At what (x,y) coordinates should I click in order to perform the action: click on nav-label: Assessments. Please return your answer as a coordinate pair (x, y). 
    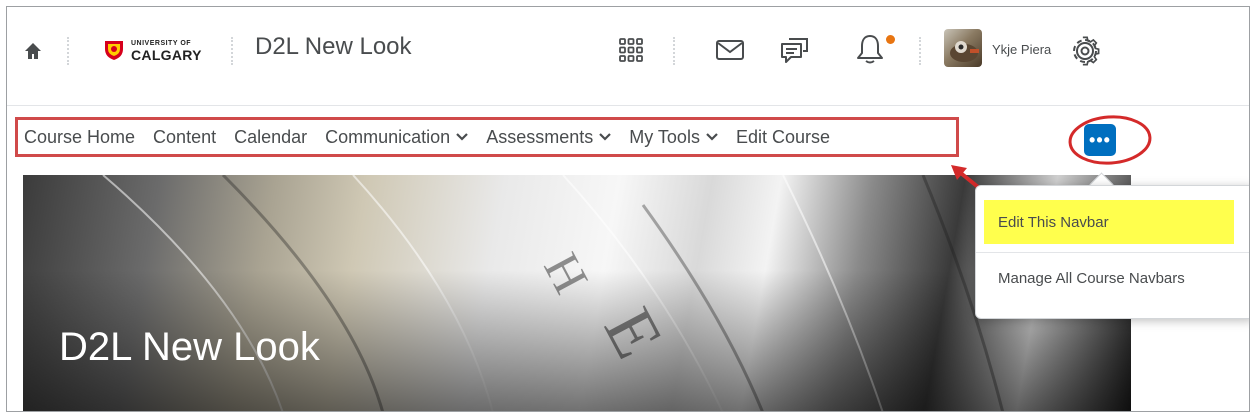
    Looking at the image, I should click on (540, 136).